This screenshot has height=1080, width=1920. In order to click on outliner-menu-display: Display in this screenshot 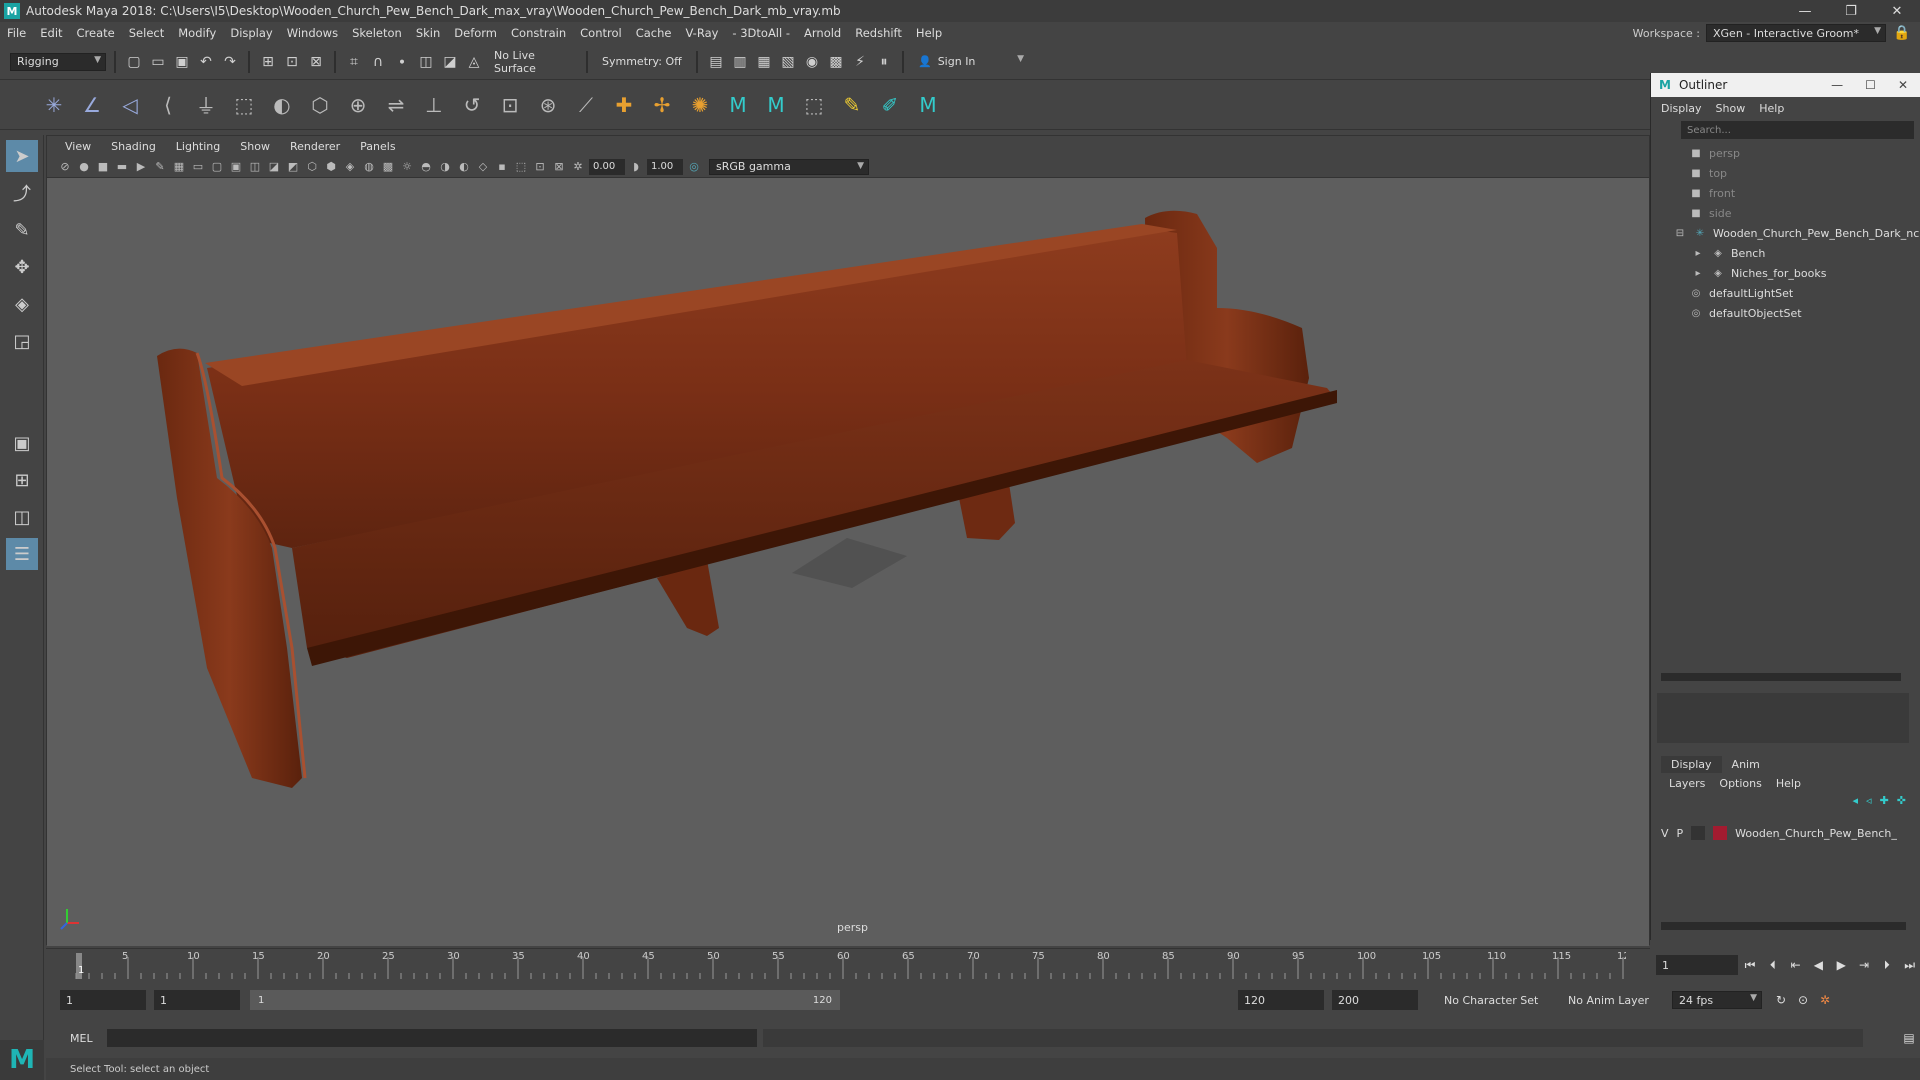, I will do `click(1681, 108)`.